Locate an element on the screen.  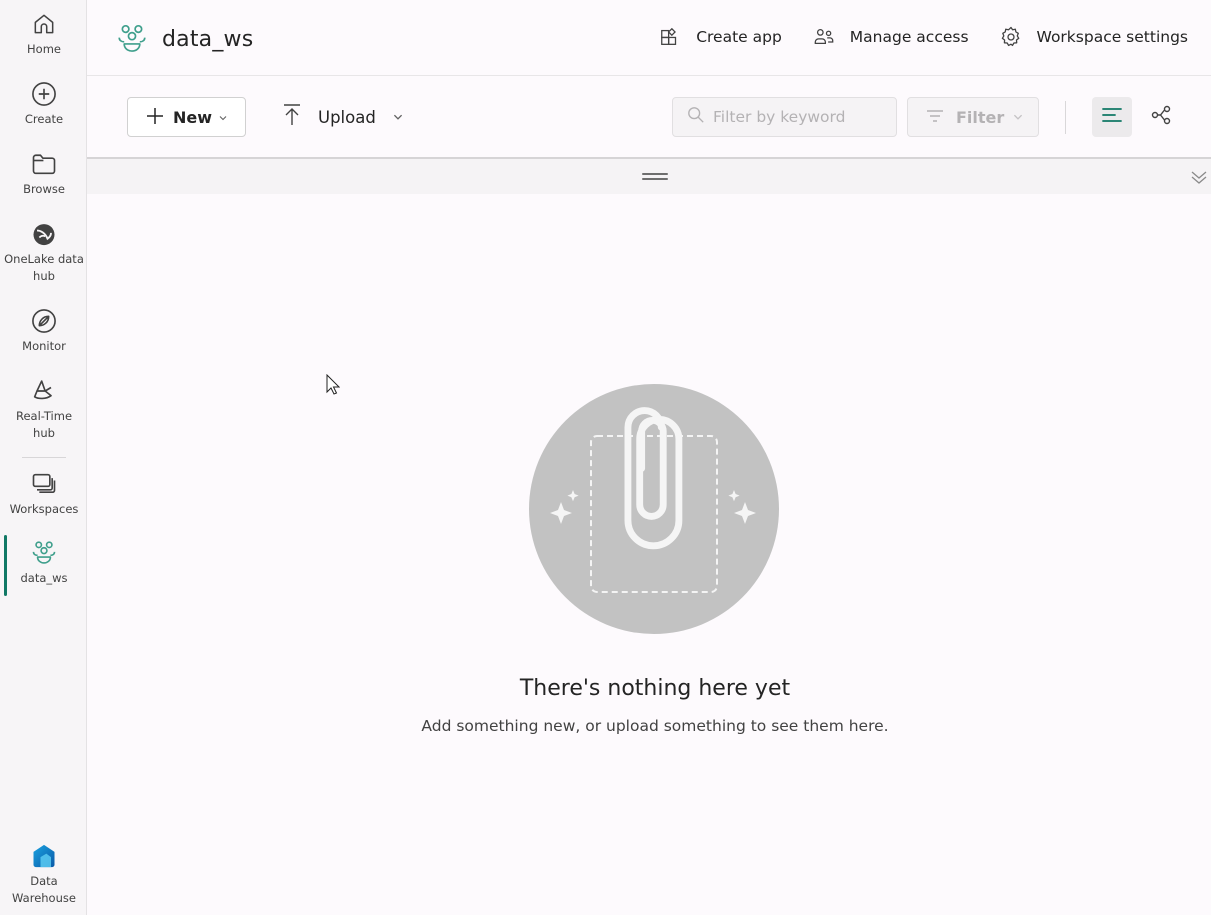
people-icon is located at coordinates (824, 37).